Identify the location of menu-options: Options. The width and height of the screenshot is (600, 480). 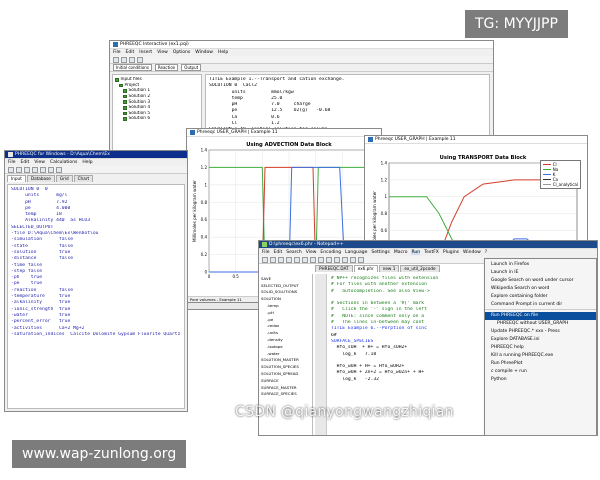
(181, 52).